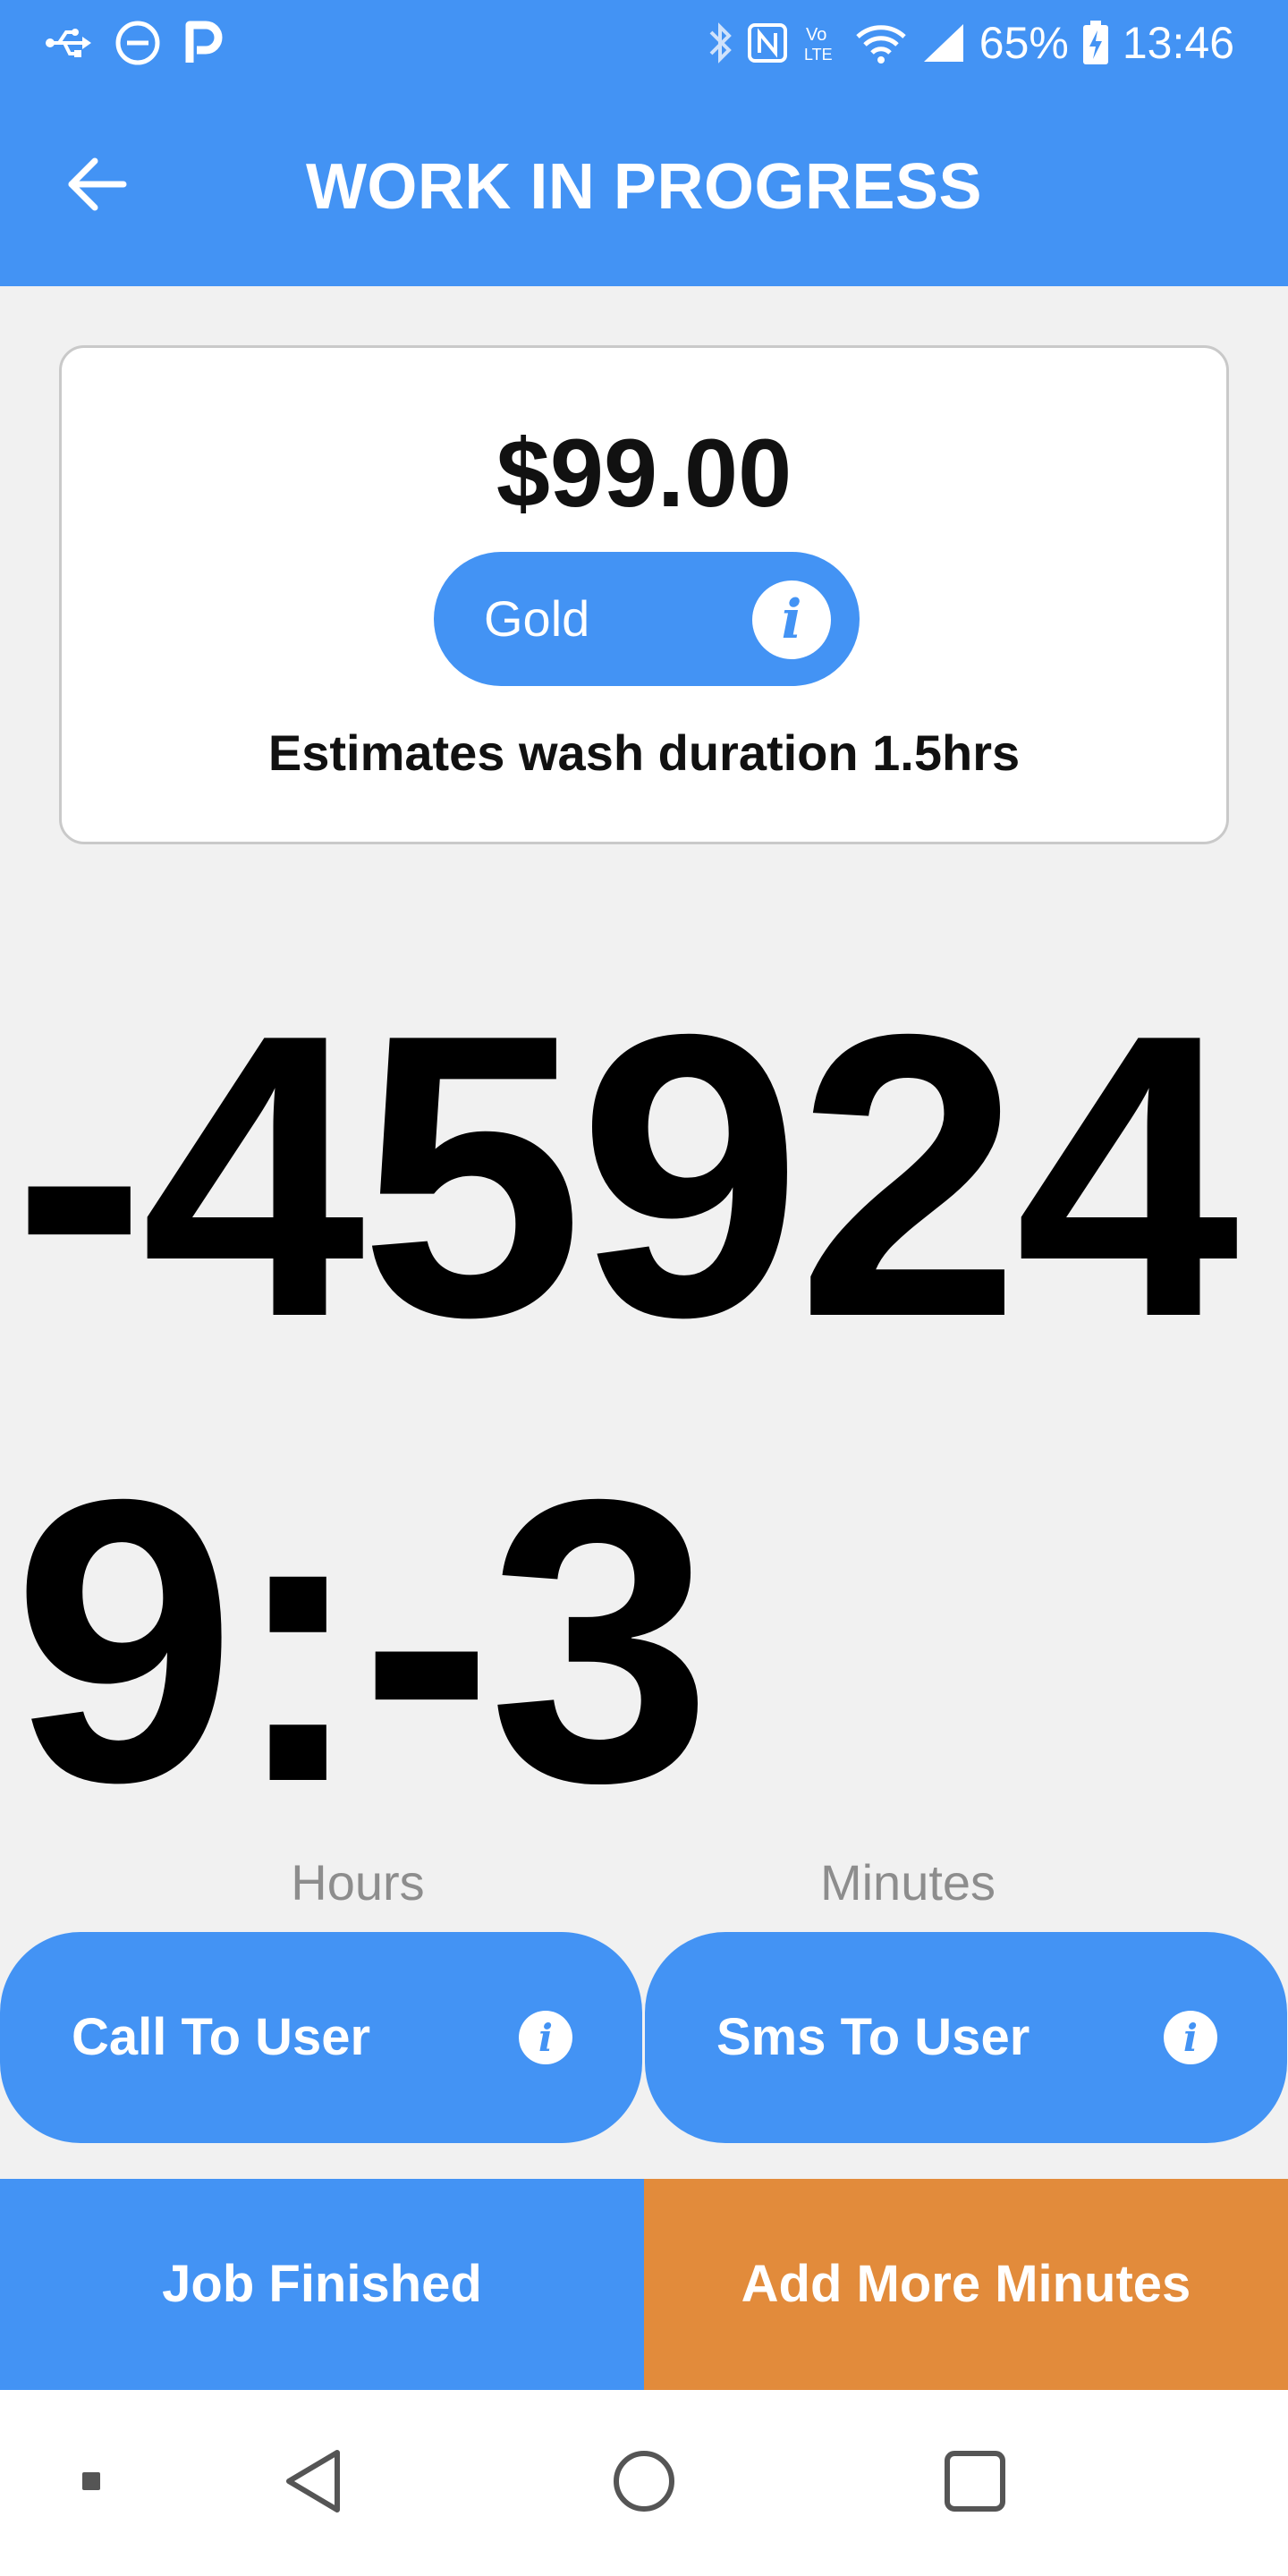  Describe the element at coordinates (873, 2037) in the screenshot. I see `sms-user-label: Sms To User` at that location.